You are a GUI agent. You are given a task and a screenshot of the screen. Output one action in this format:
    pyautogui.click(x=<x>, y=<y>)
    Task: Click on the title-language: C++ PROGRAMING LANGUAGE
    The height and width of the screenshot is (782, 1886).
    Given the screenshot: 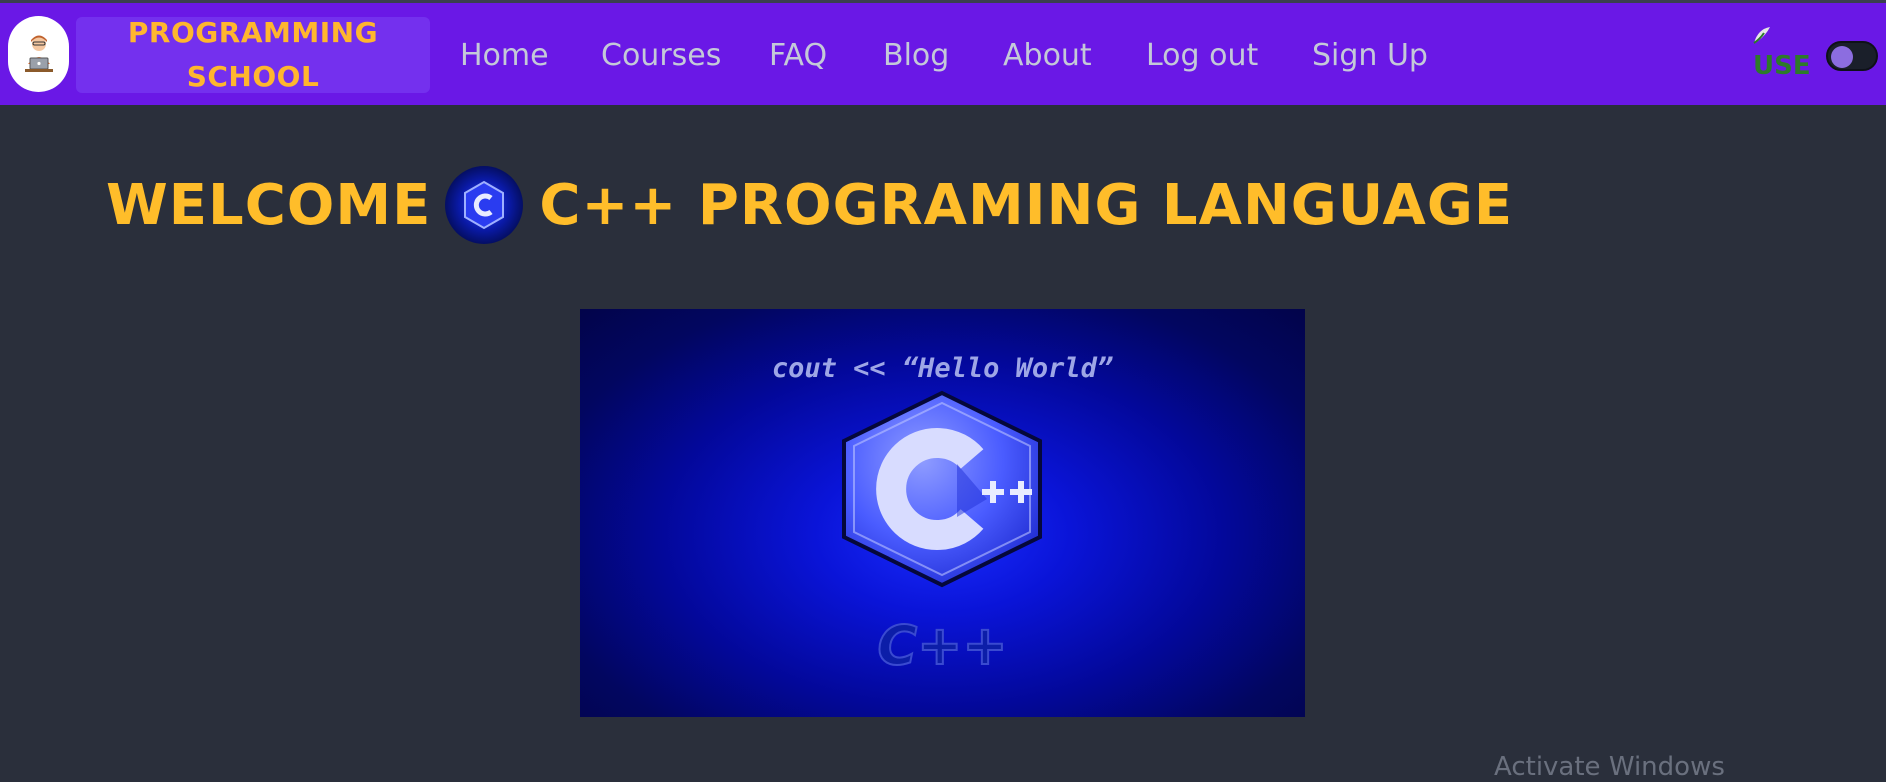 What is the action you would take?
    pyautogui.click(x=1026, y=205)
    